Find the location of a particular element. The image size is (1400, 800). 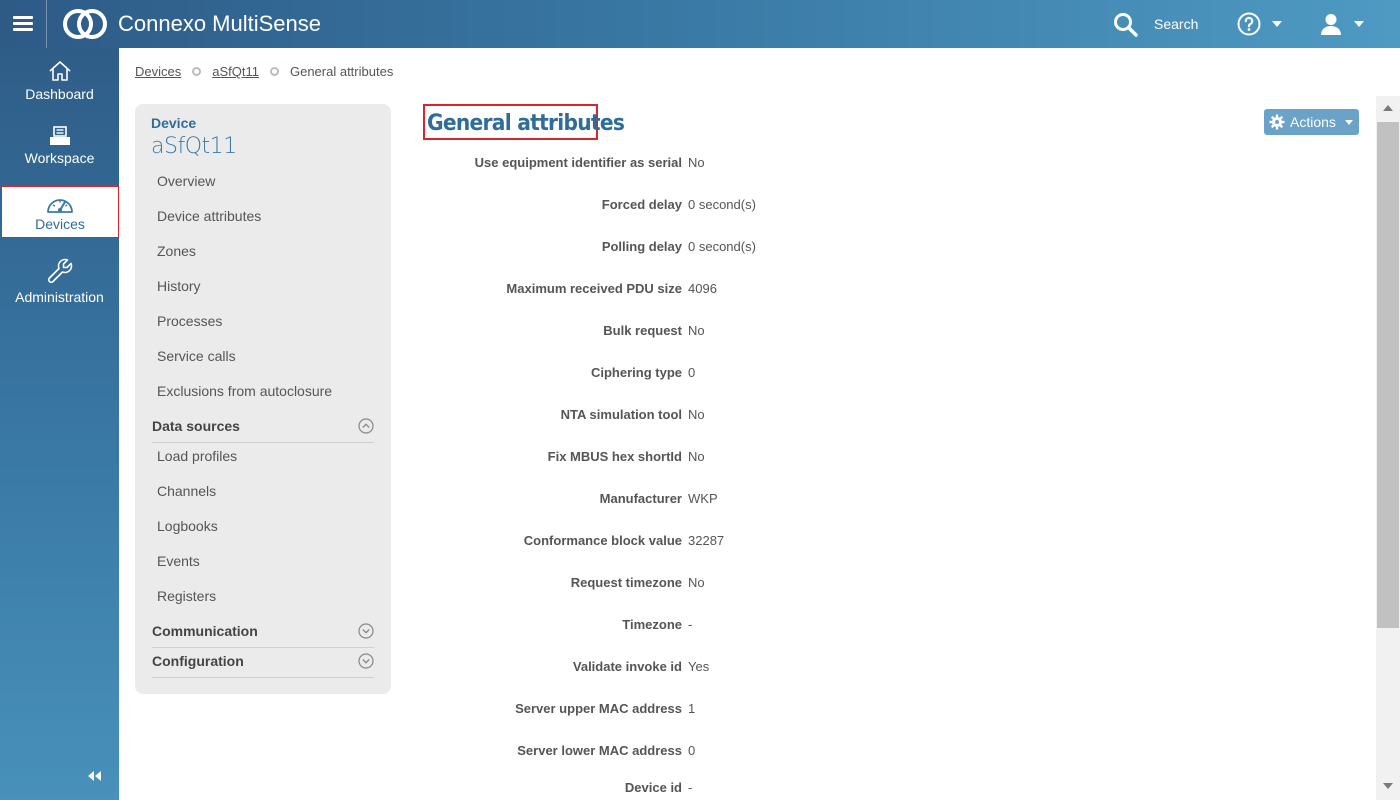

nav-label: Devices is located at coordinates (60, 224).